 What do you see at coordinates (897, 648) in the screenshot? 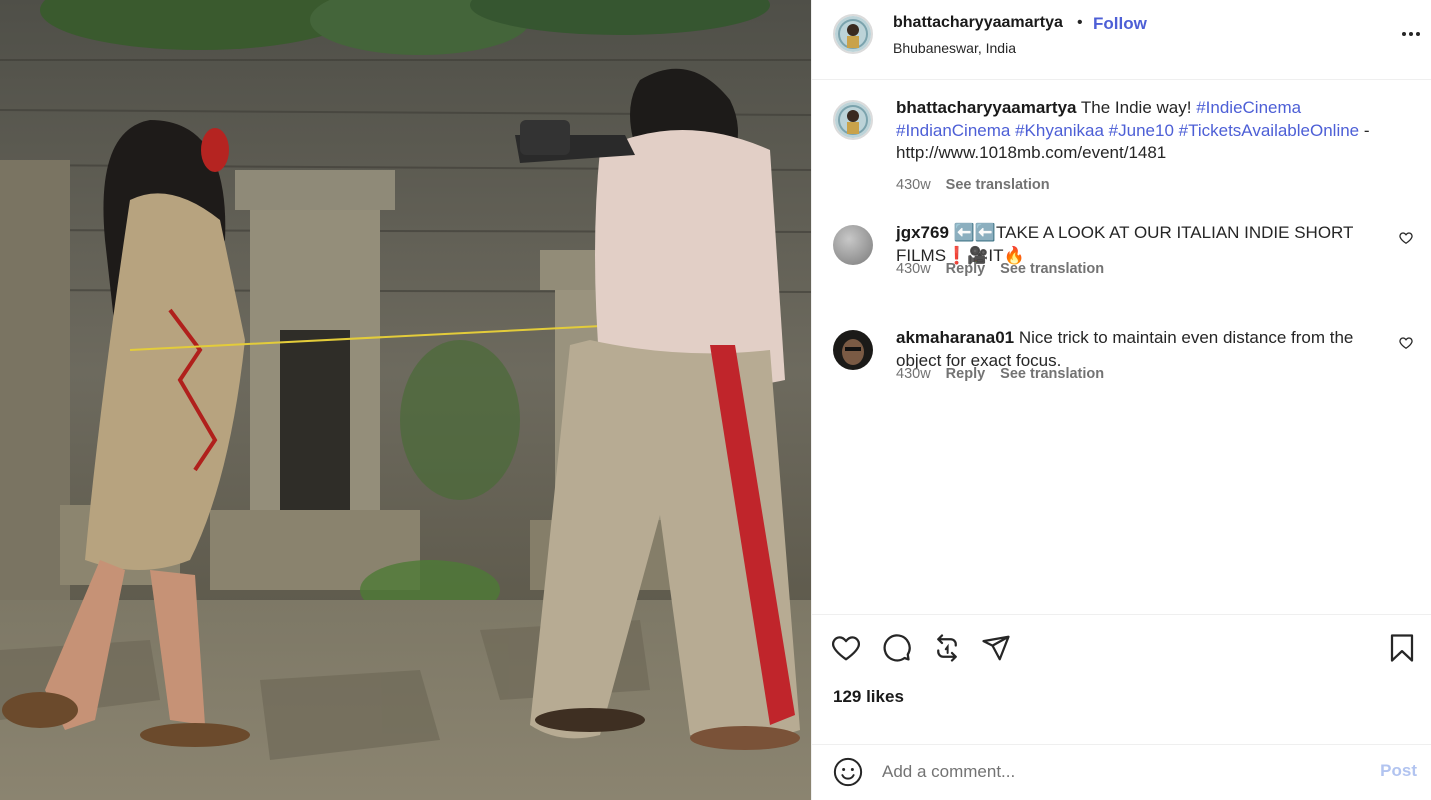
I see `comment-icon` at bounding box center [897, 648].